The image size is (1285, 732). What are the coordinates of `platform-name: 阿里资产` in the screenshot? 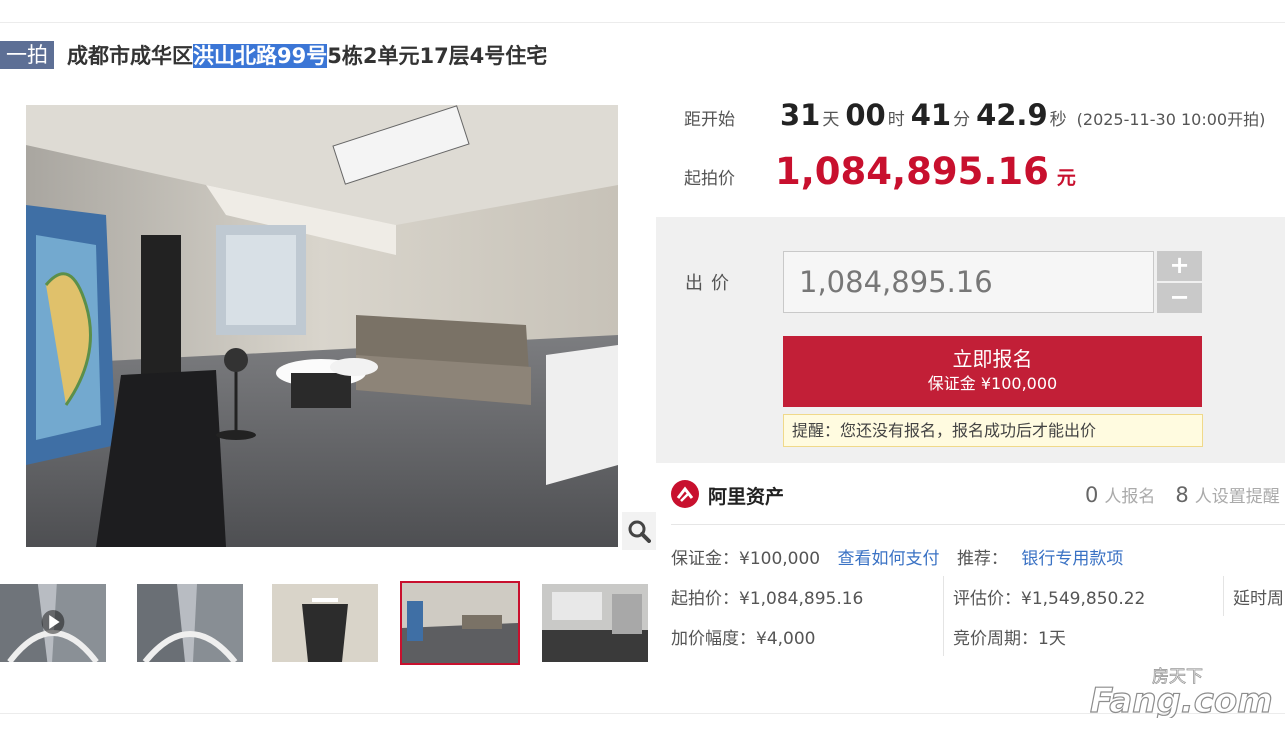 It's located at (746, 497).